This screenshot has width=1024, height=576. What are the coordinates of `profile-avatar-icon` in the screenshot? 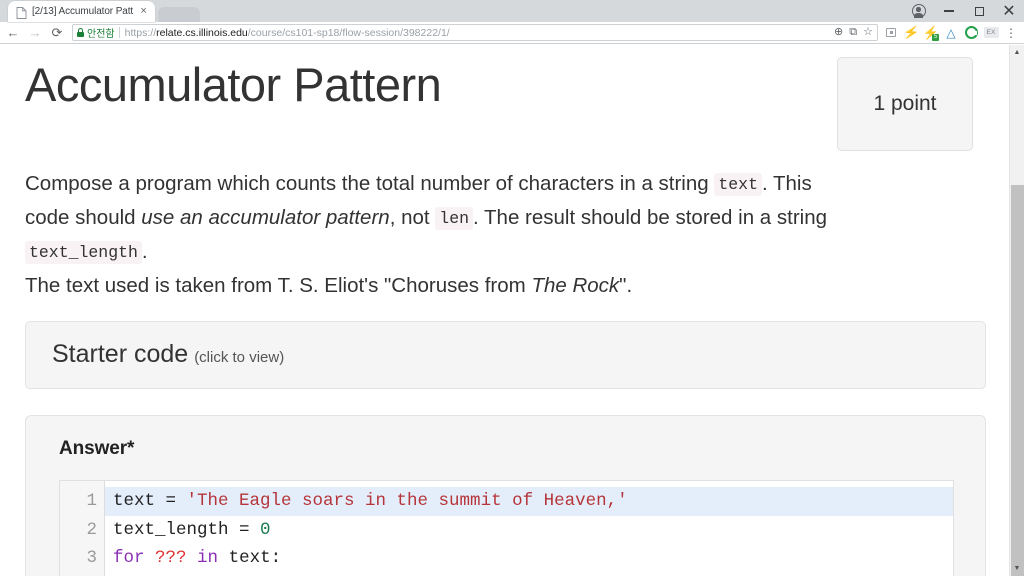 It's located at (919, 11).